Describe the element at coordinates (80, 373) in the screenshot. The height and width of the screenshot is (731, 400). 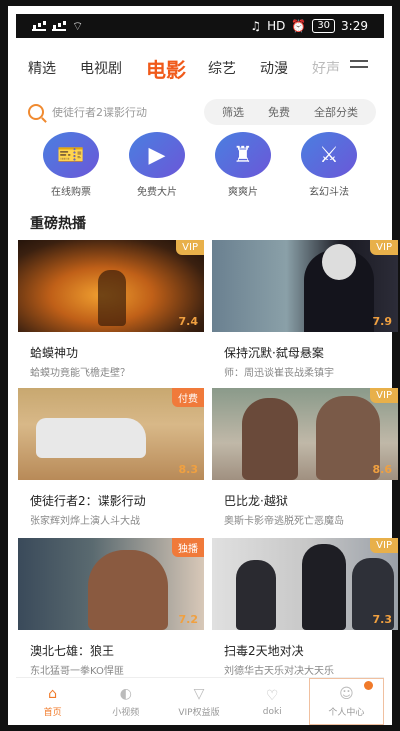
I see `movie-desc: 蛤蟆功竟能飞檐走壁？` at that location.